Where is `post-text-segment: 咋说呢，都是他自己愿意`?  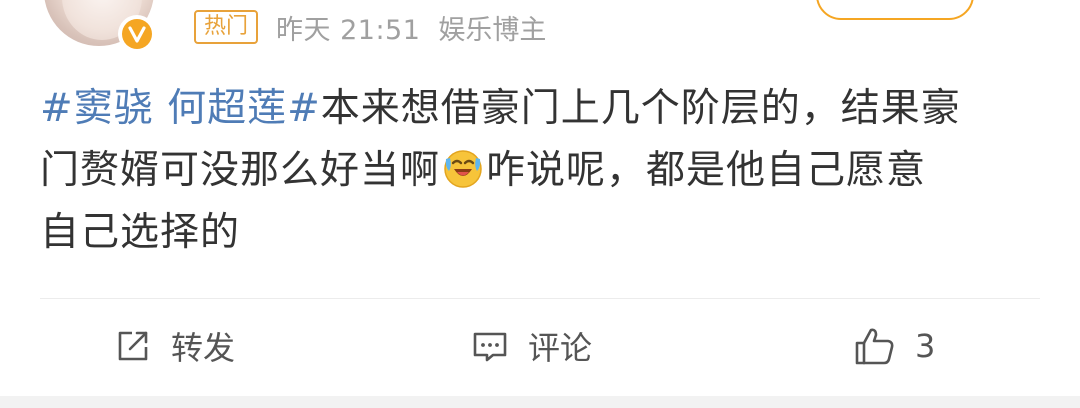
post-text-segment: 咋说呢，都是他自己愿意 is located at coordinates (706, 170).